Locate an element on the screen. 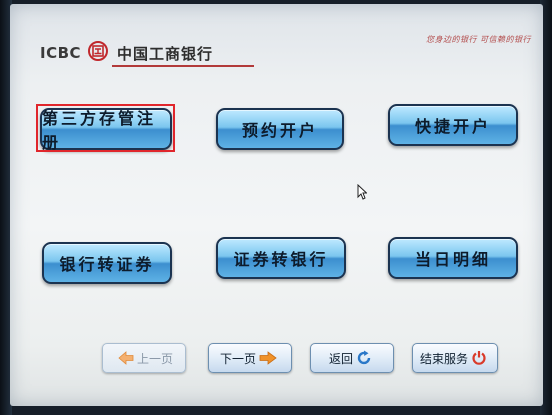  menu-button-securities-to-bank: 证券转银行 is located at coordinates (281, 258).